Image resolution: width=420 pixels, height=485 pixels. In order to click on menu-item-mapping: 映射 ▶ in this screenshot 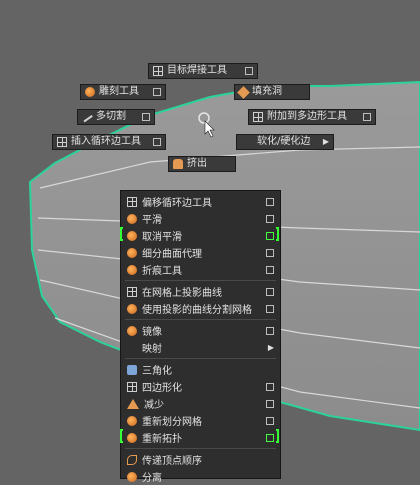, I will do `click(200, 347)`.